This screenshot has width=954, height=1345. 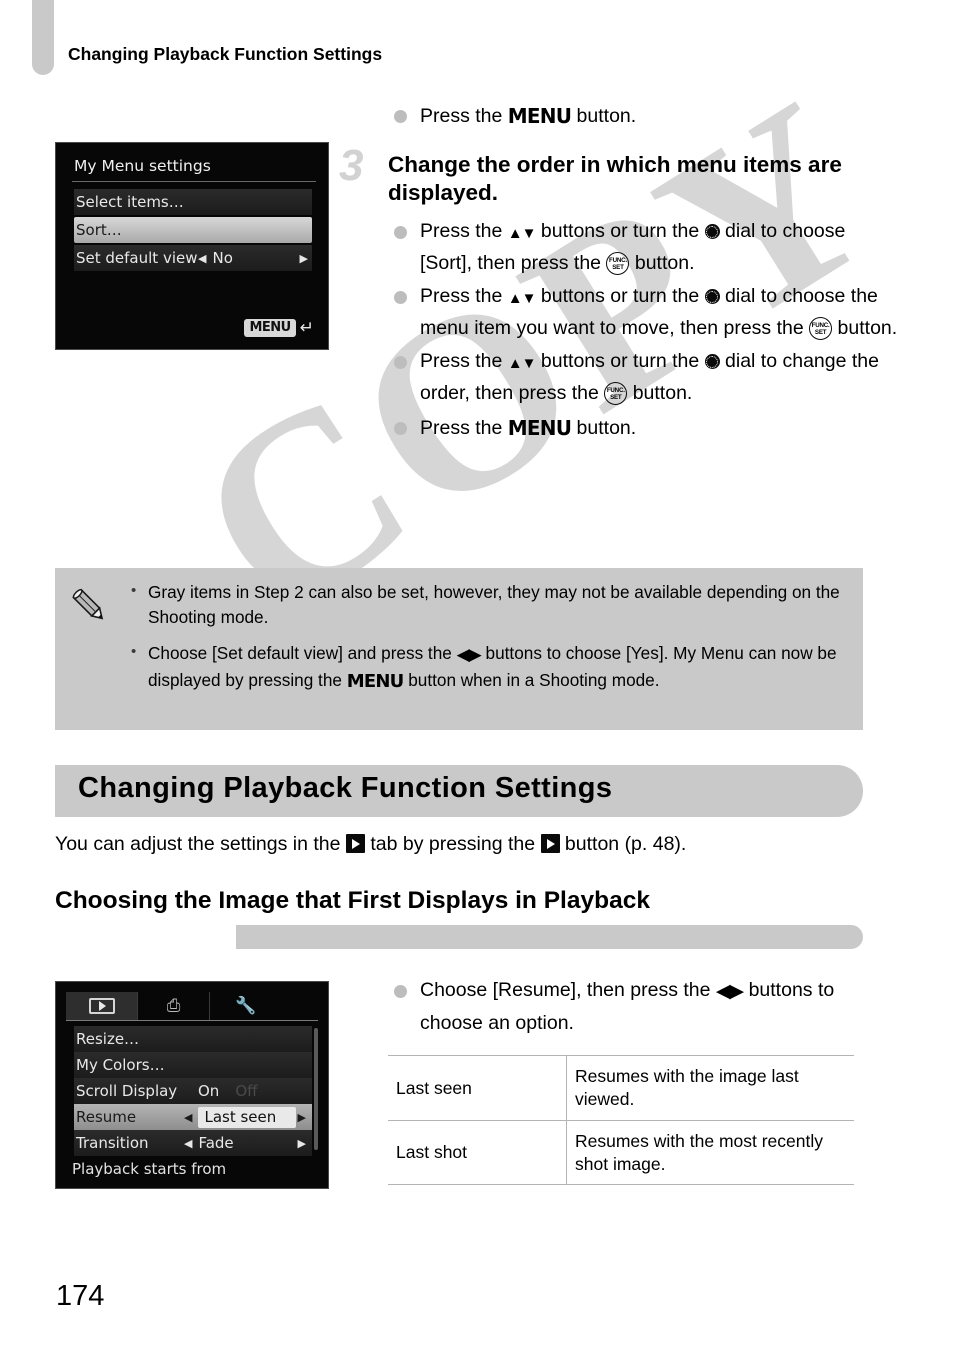 What do you see at coordinates (306, 327) in the screenshot?
I see `return-arrow-icon: ↵` at bounding box center [306, 327].